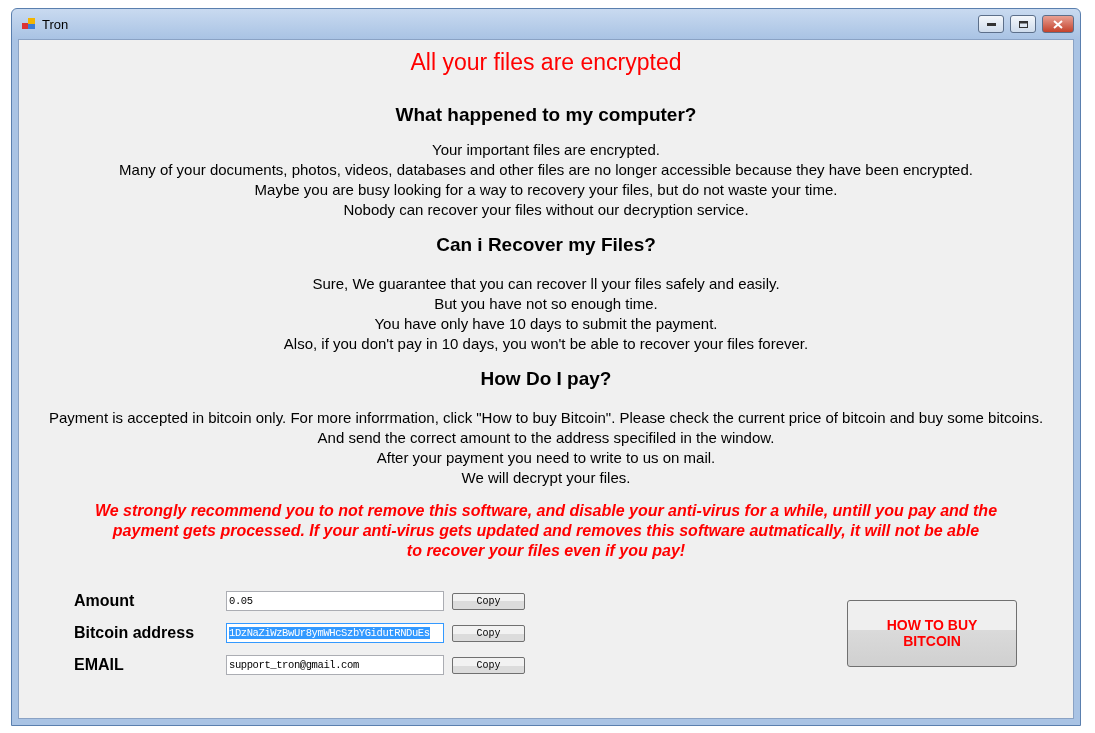 The width and height of the screenshot is (1095, 733). Describe the element at coordinates (99, 665) in the screenshot. I see `field-label: EMAIL` at that location.